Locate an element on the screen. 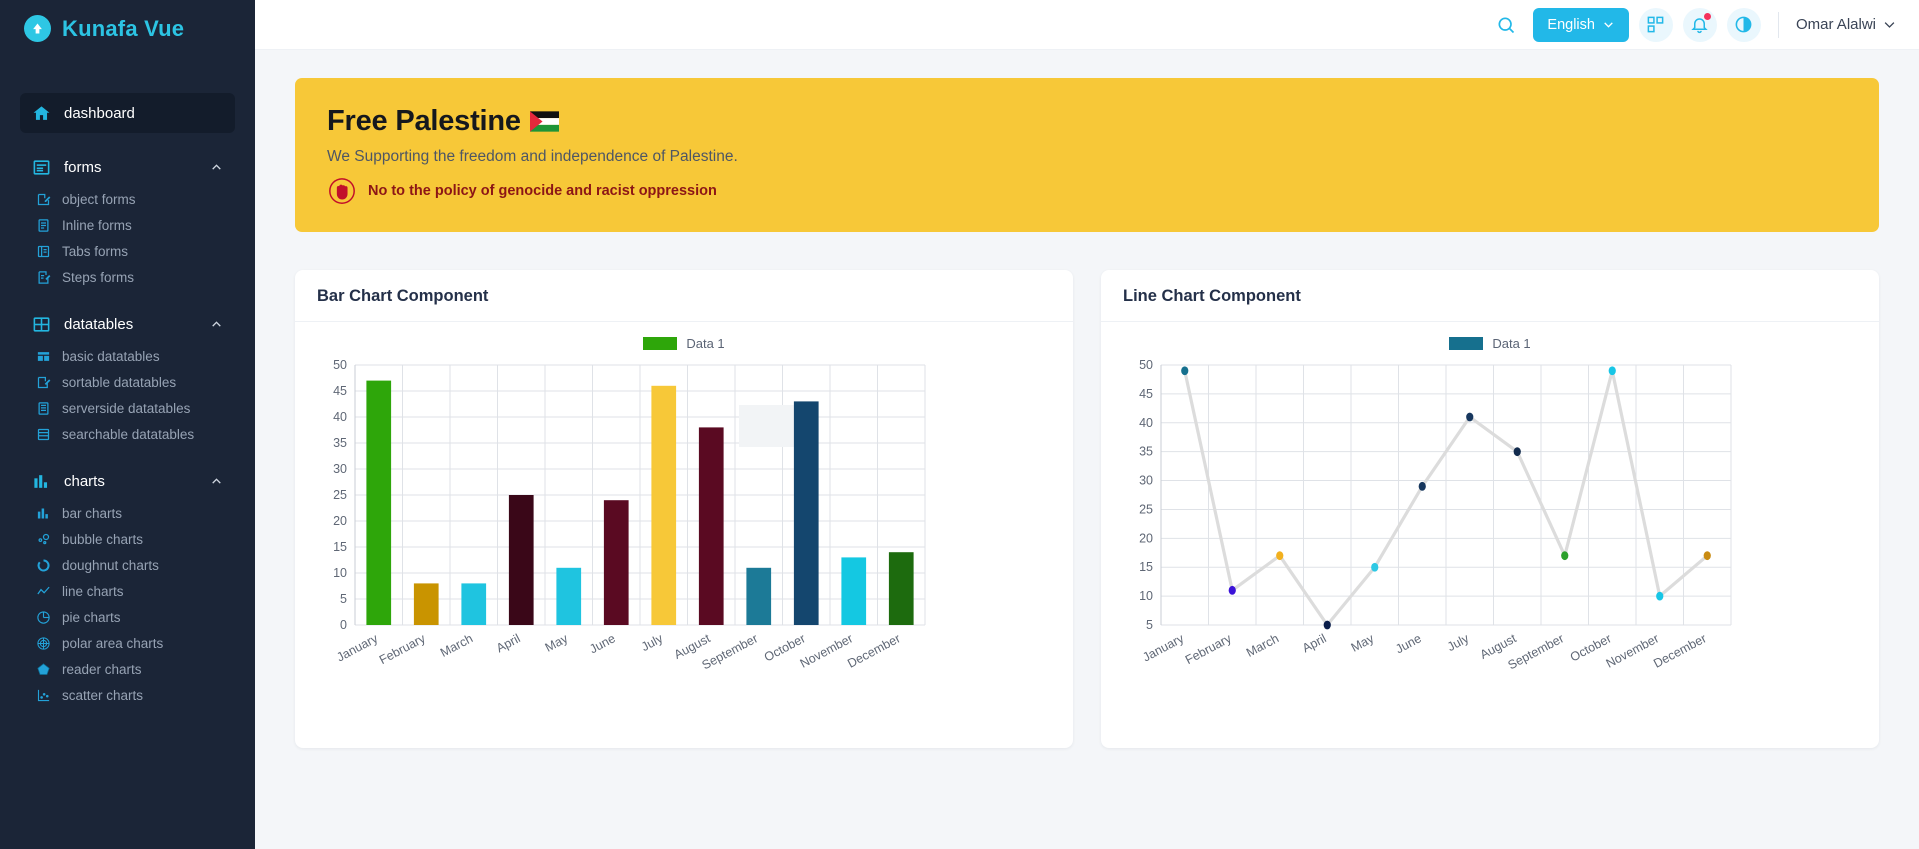 This screenshot has height=849, width=1919. svg-text: May is located at coordinates (1363, 643).